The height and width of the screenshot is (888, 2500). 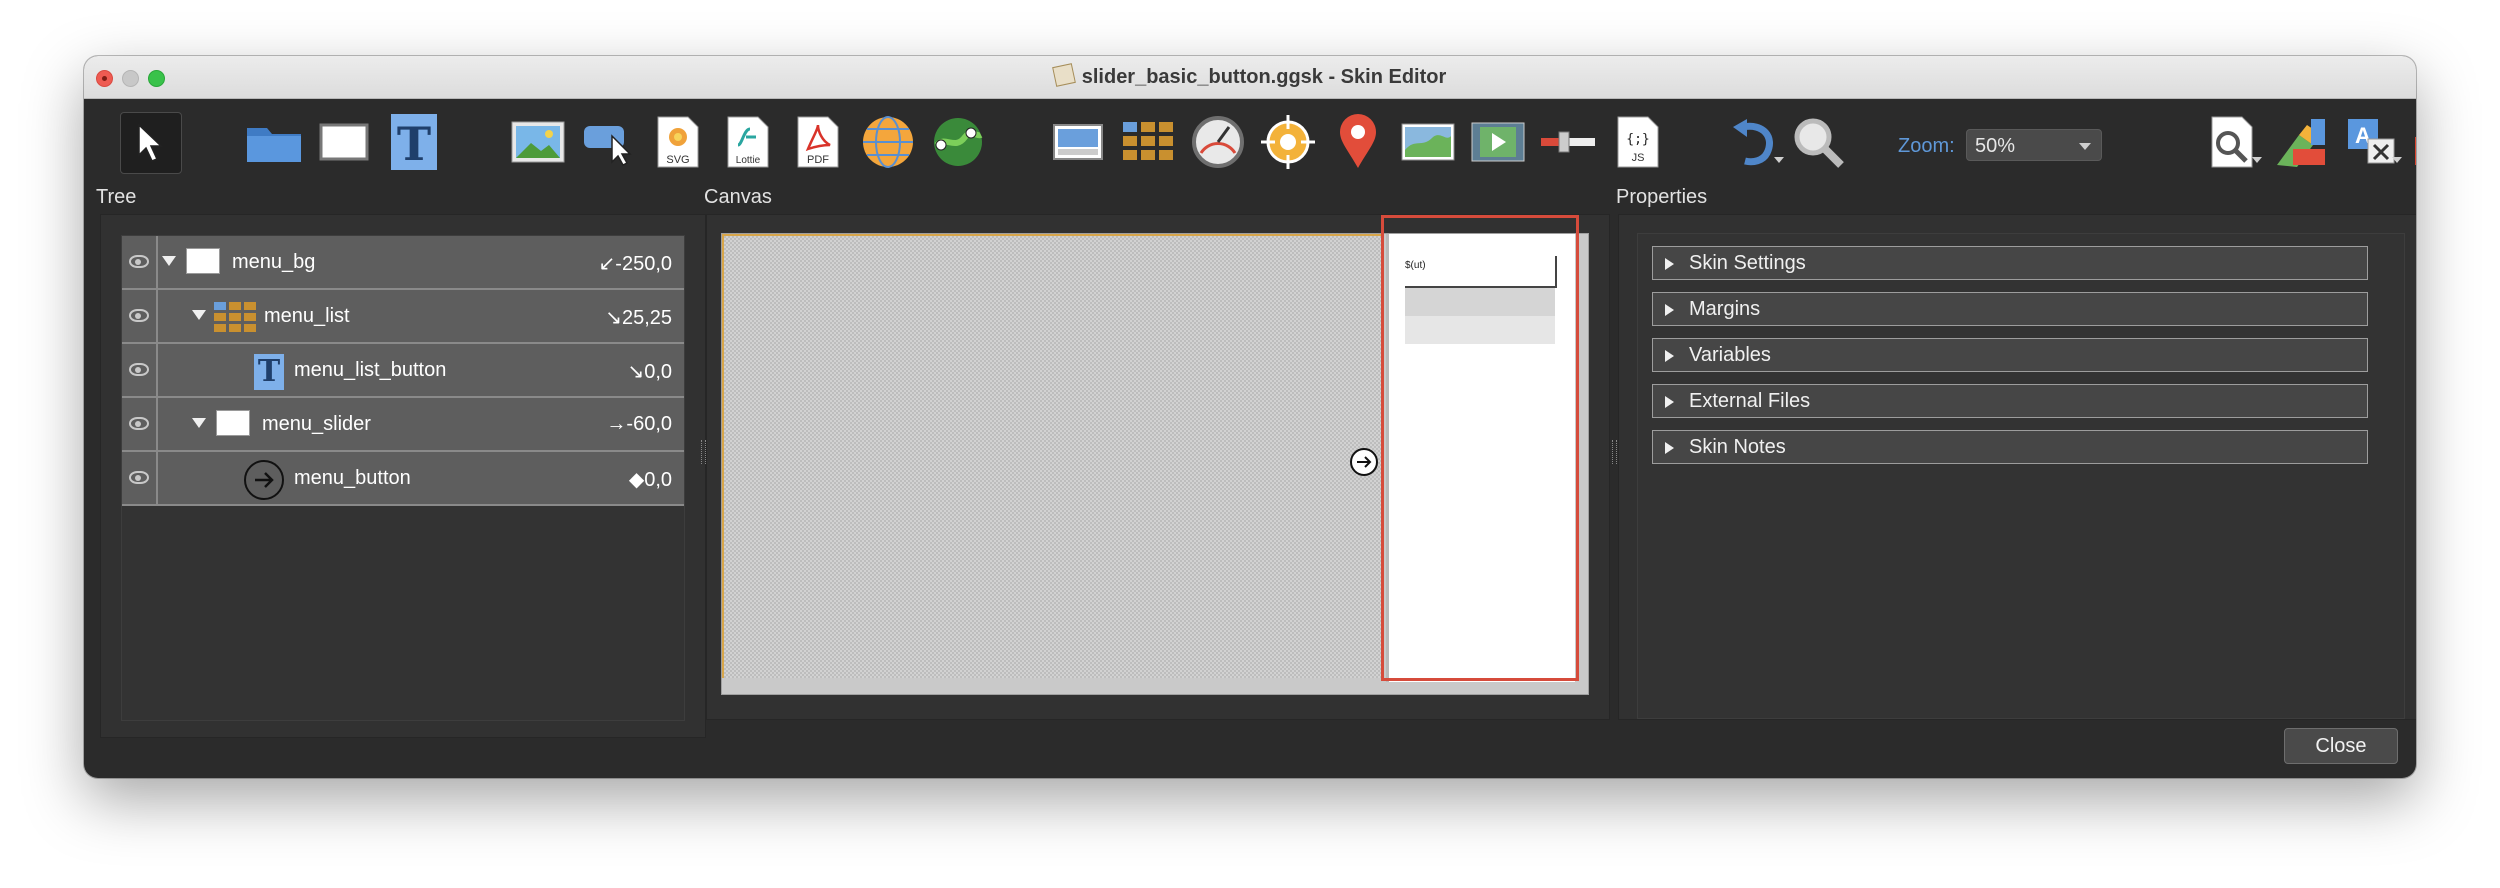 I want to click on search-document-icon, so click(x=2232, y=142).